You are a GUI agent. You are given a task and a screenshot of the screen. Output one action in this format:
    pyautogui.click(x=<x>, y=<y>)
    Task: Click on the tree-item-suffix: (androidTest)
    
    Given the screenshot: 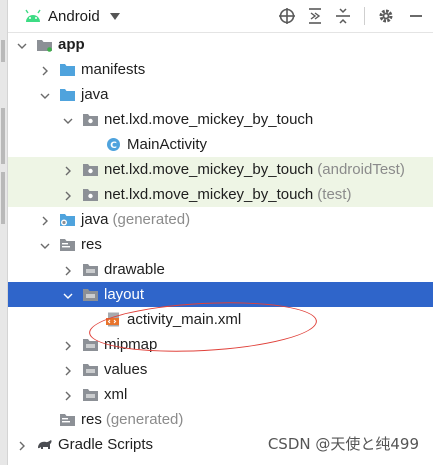 What is the action you would take?
    pyautogui.click(x=361, y=169)
    